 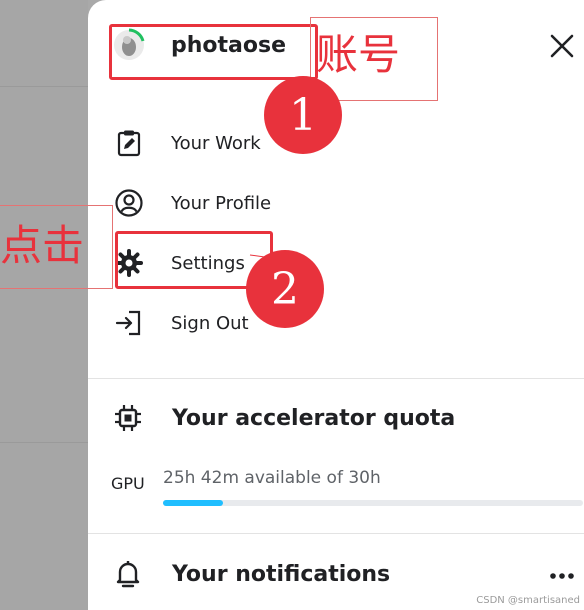 I want to click on user-circle-icon, so click(x=129, y=203).